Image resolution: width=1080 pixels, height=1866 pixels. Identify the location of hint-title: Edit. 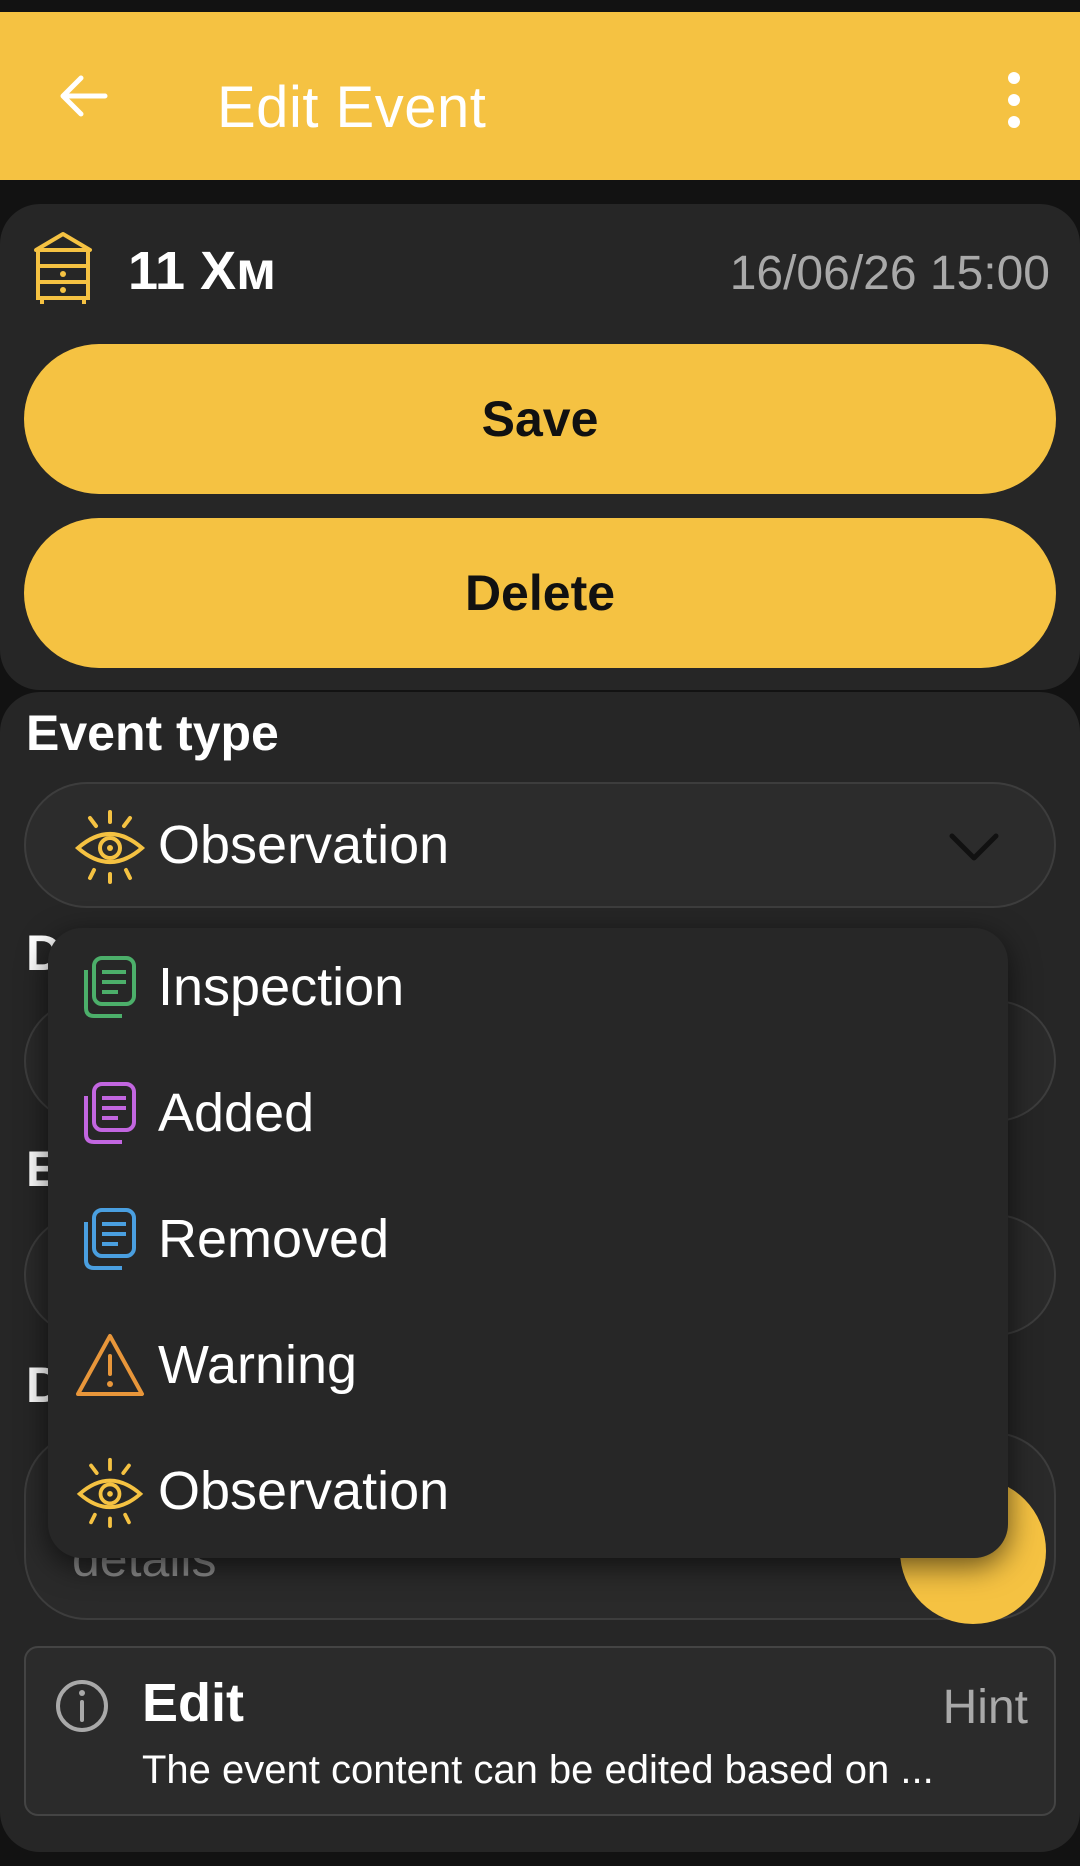
(193, 1703).